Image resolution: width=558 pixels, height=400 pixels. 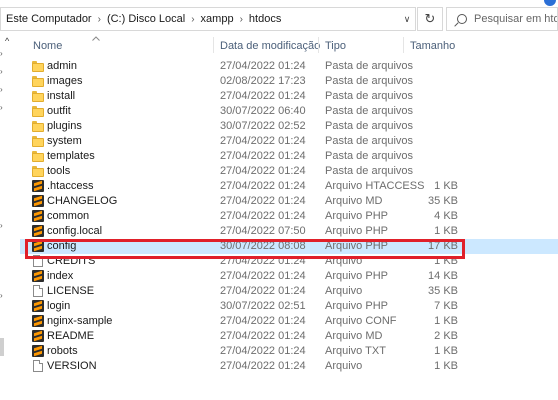 I want to click on file-size: 4 KB, so click(x=446, y=216).